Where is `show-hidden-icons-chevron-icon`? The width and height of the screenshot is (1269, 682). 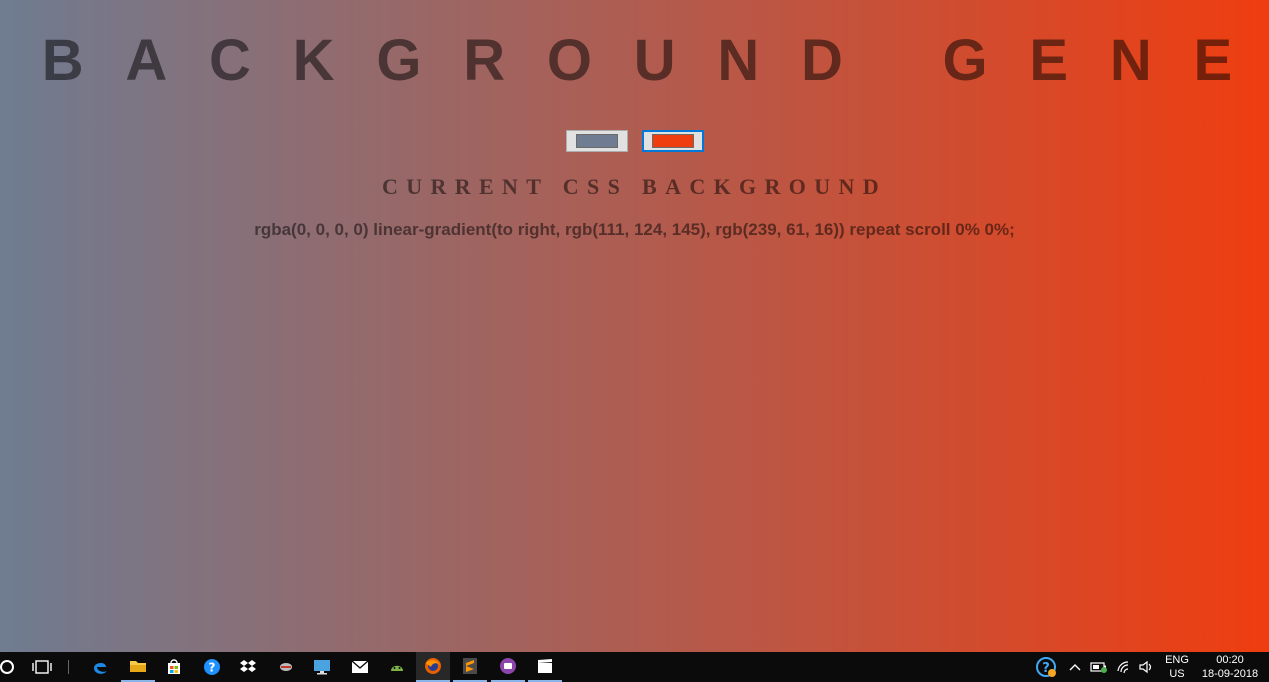
show-hidden-icons-chevron-icon is located at coordinates (1075, 667).